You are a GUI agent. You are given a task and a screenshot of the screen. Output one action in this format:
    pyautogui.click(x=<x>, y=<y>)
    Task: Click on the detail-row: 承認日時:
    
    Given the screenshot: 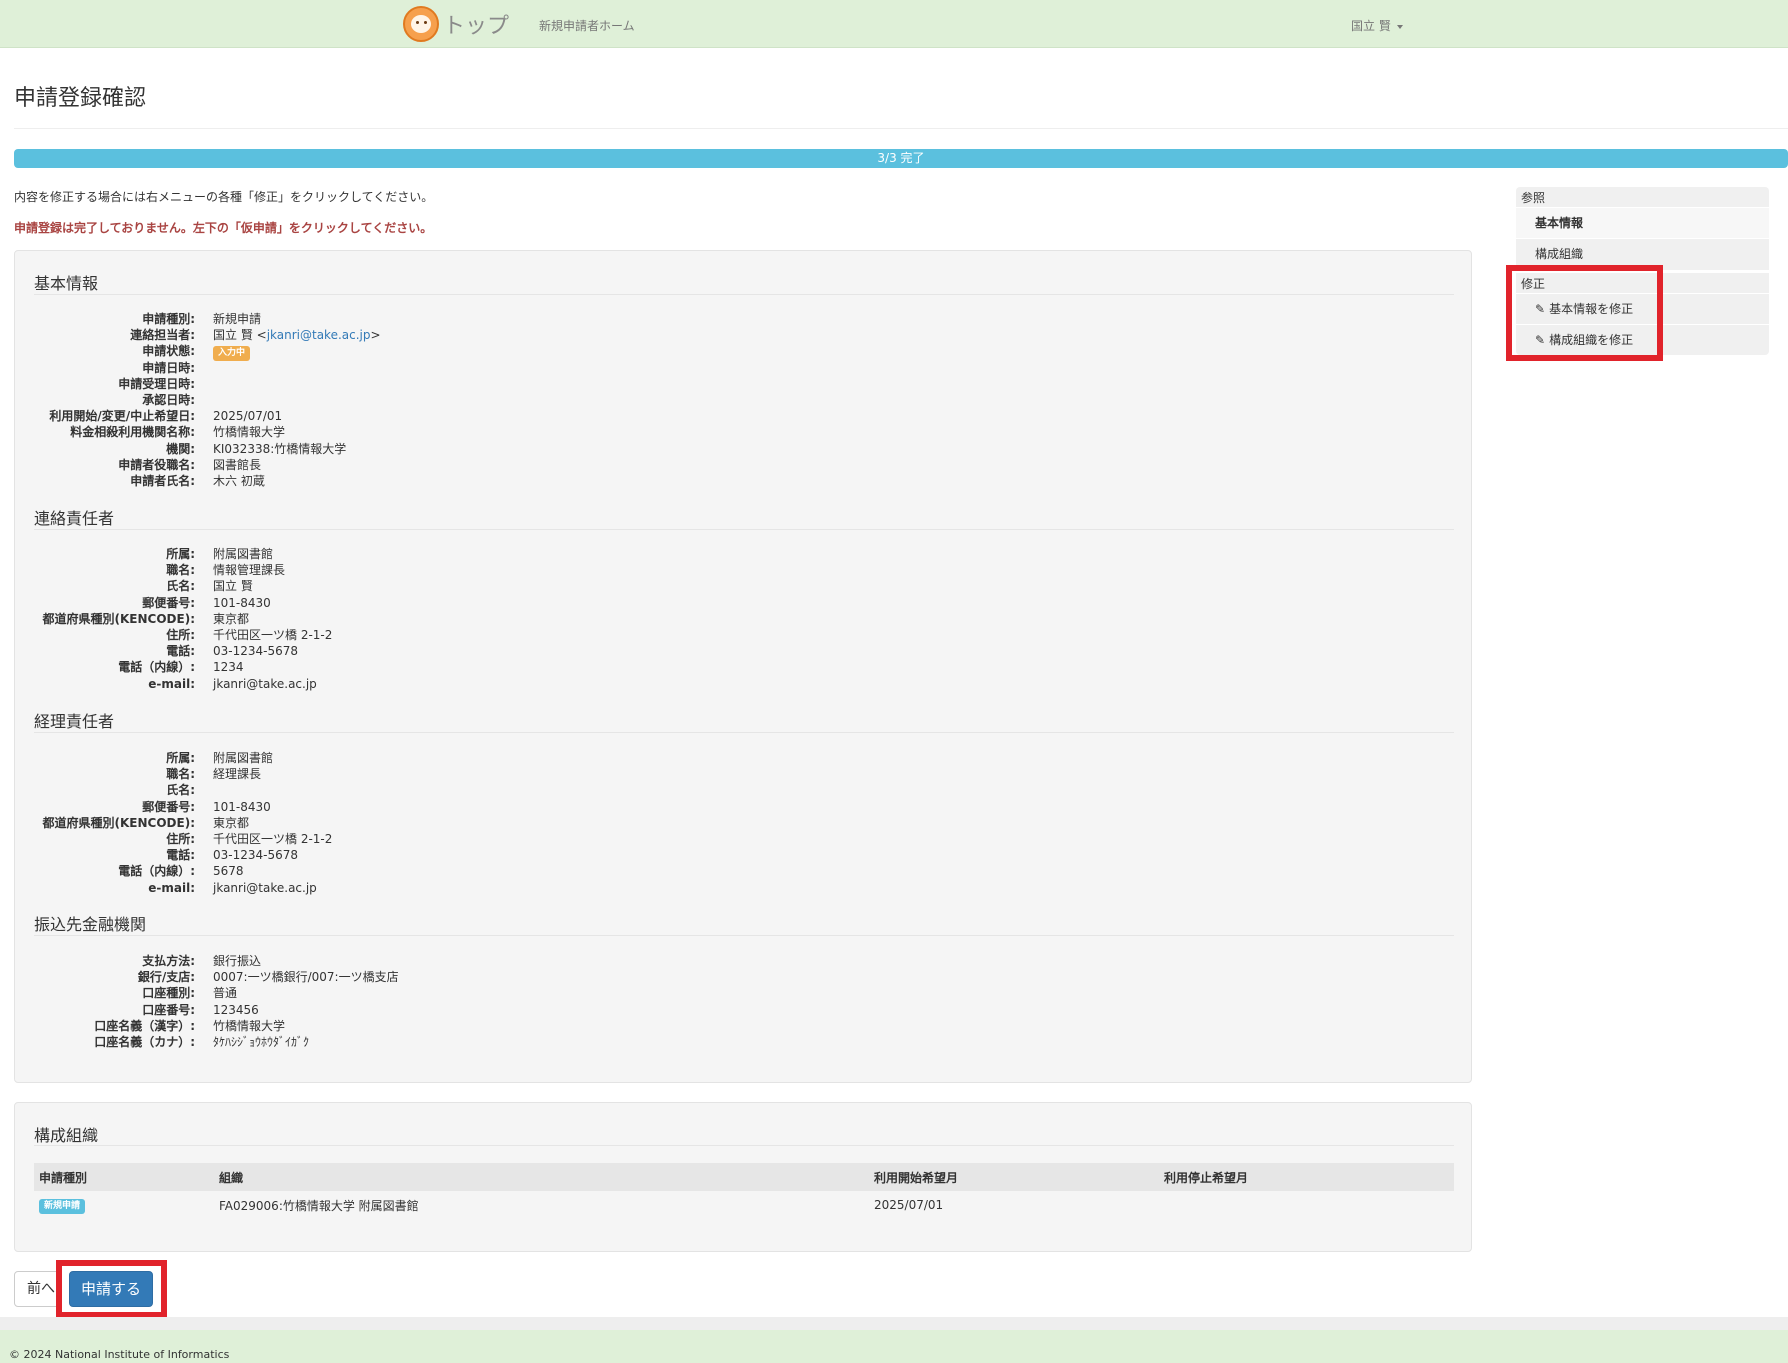 What is the action you would take?
    pyautogui.click(x=415, y=400)
    